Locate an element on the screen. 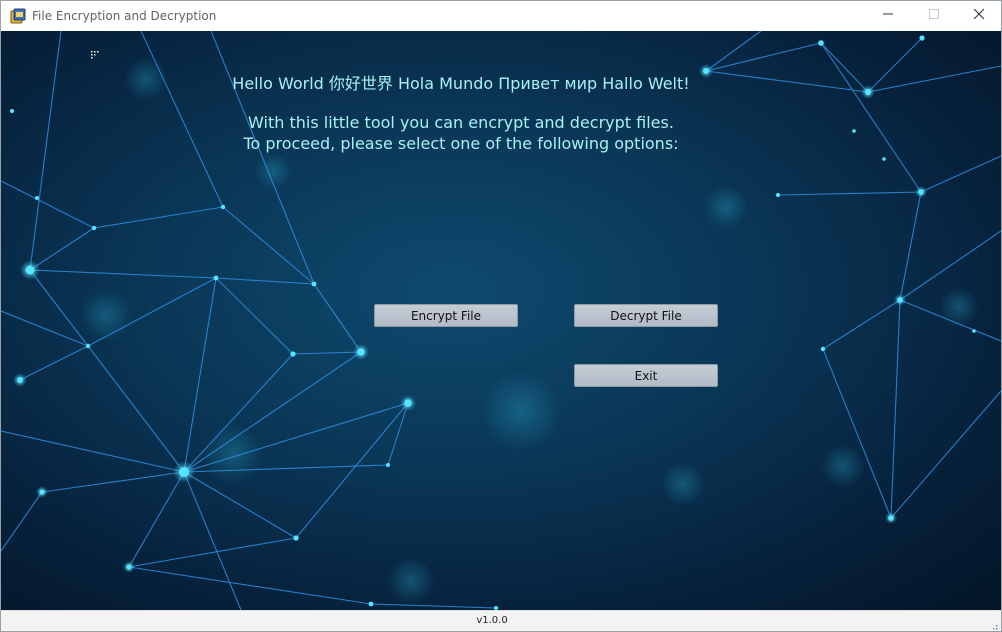 The height and width of the screenshot is (632, 1002). close-button is located at coordinates (978, 16).